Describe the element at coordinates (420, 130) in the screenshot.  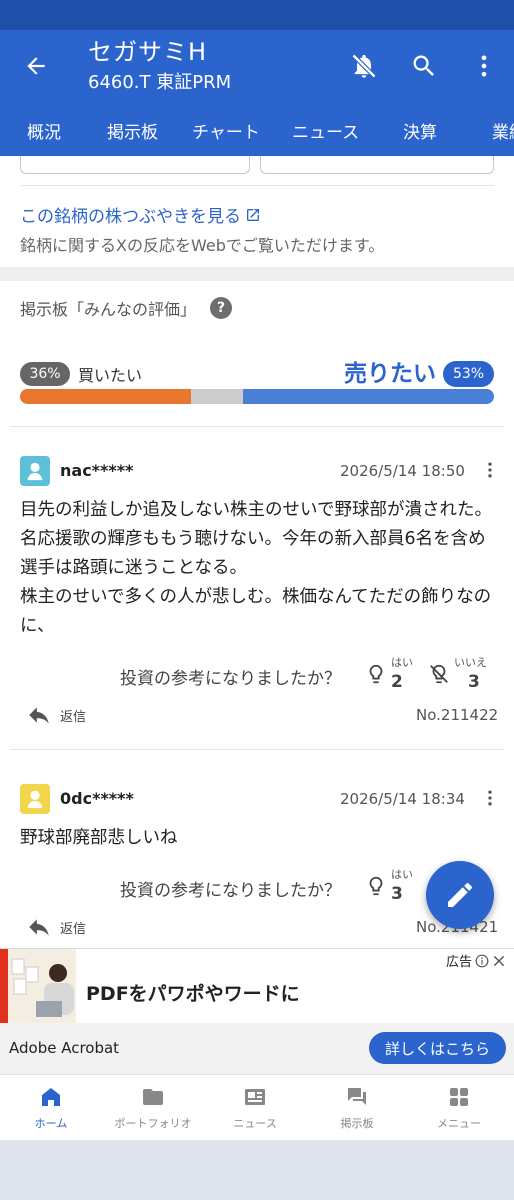
I see `tab-earnings: 決算` at that location.